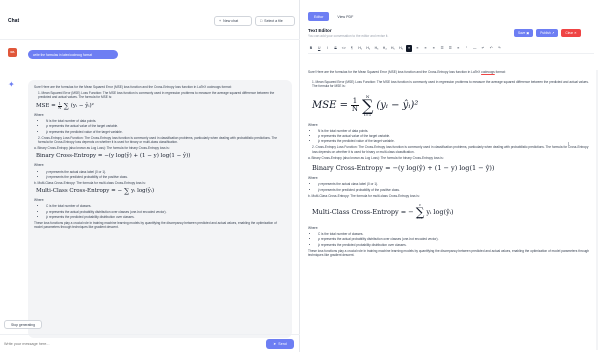 The height and width of the screenshot is (352, 600). I want to click on doc-intro-codecogs: codecogs, so click(488, 72).